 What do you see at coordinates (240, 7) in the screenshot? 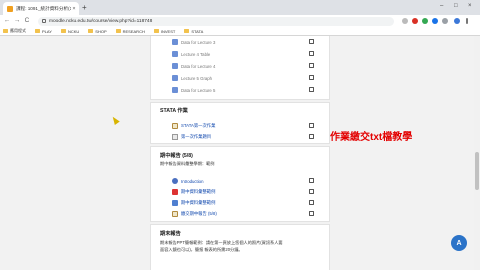
I see `tab-strip: 課程: 1091_統計資料分析(1)(... × + – □ ×` at bounding box center [240, 7].